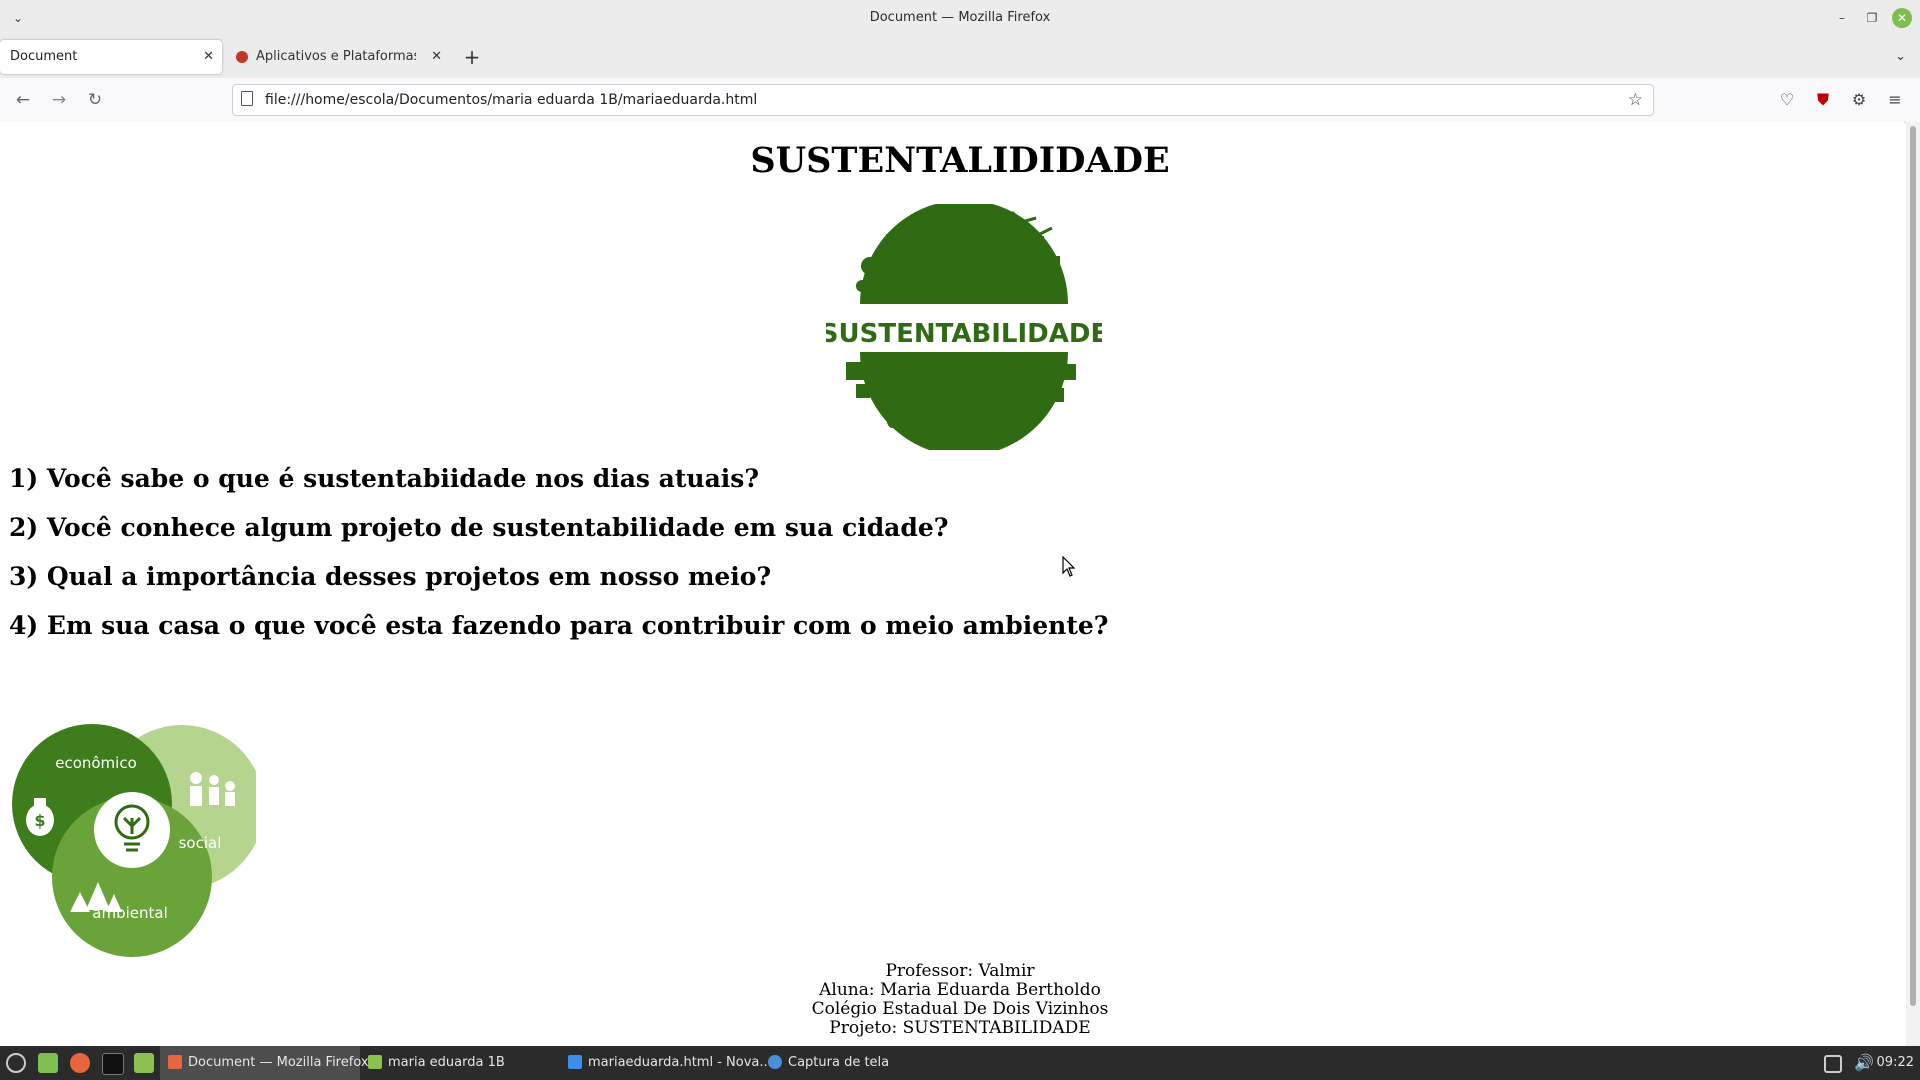  I want to click on taskbar-item-firefox: Document — Mozilla Firefox, so click(264, 1063).